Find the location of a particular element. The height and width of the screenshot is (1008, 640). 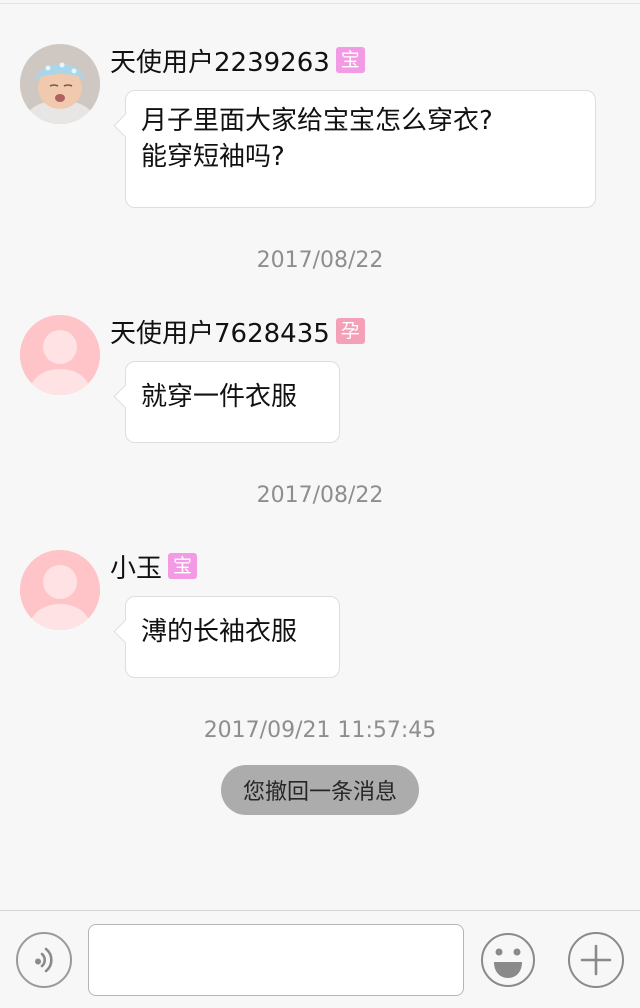

input-bar is located at coordinates (320, 959).